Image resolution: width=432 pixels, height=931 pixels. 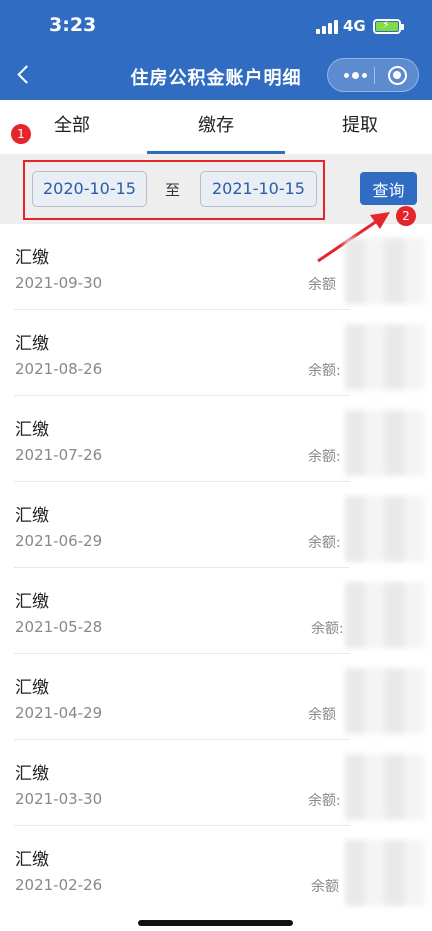 I want to click on status-time: 3:23, so click(x=73, y=25).